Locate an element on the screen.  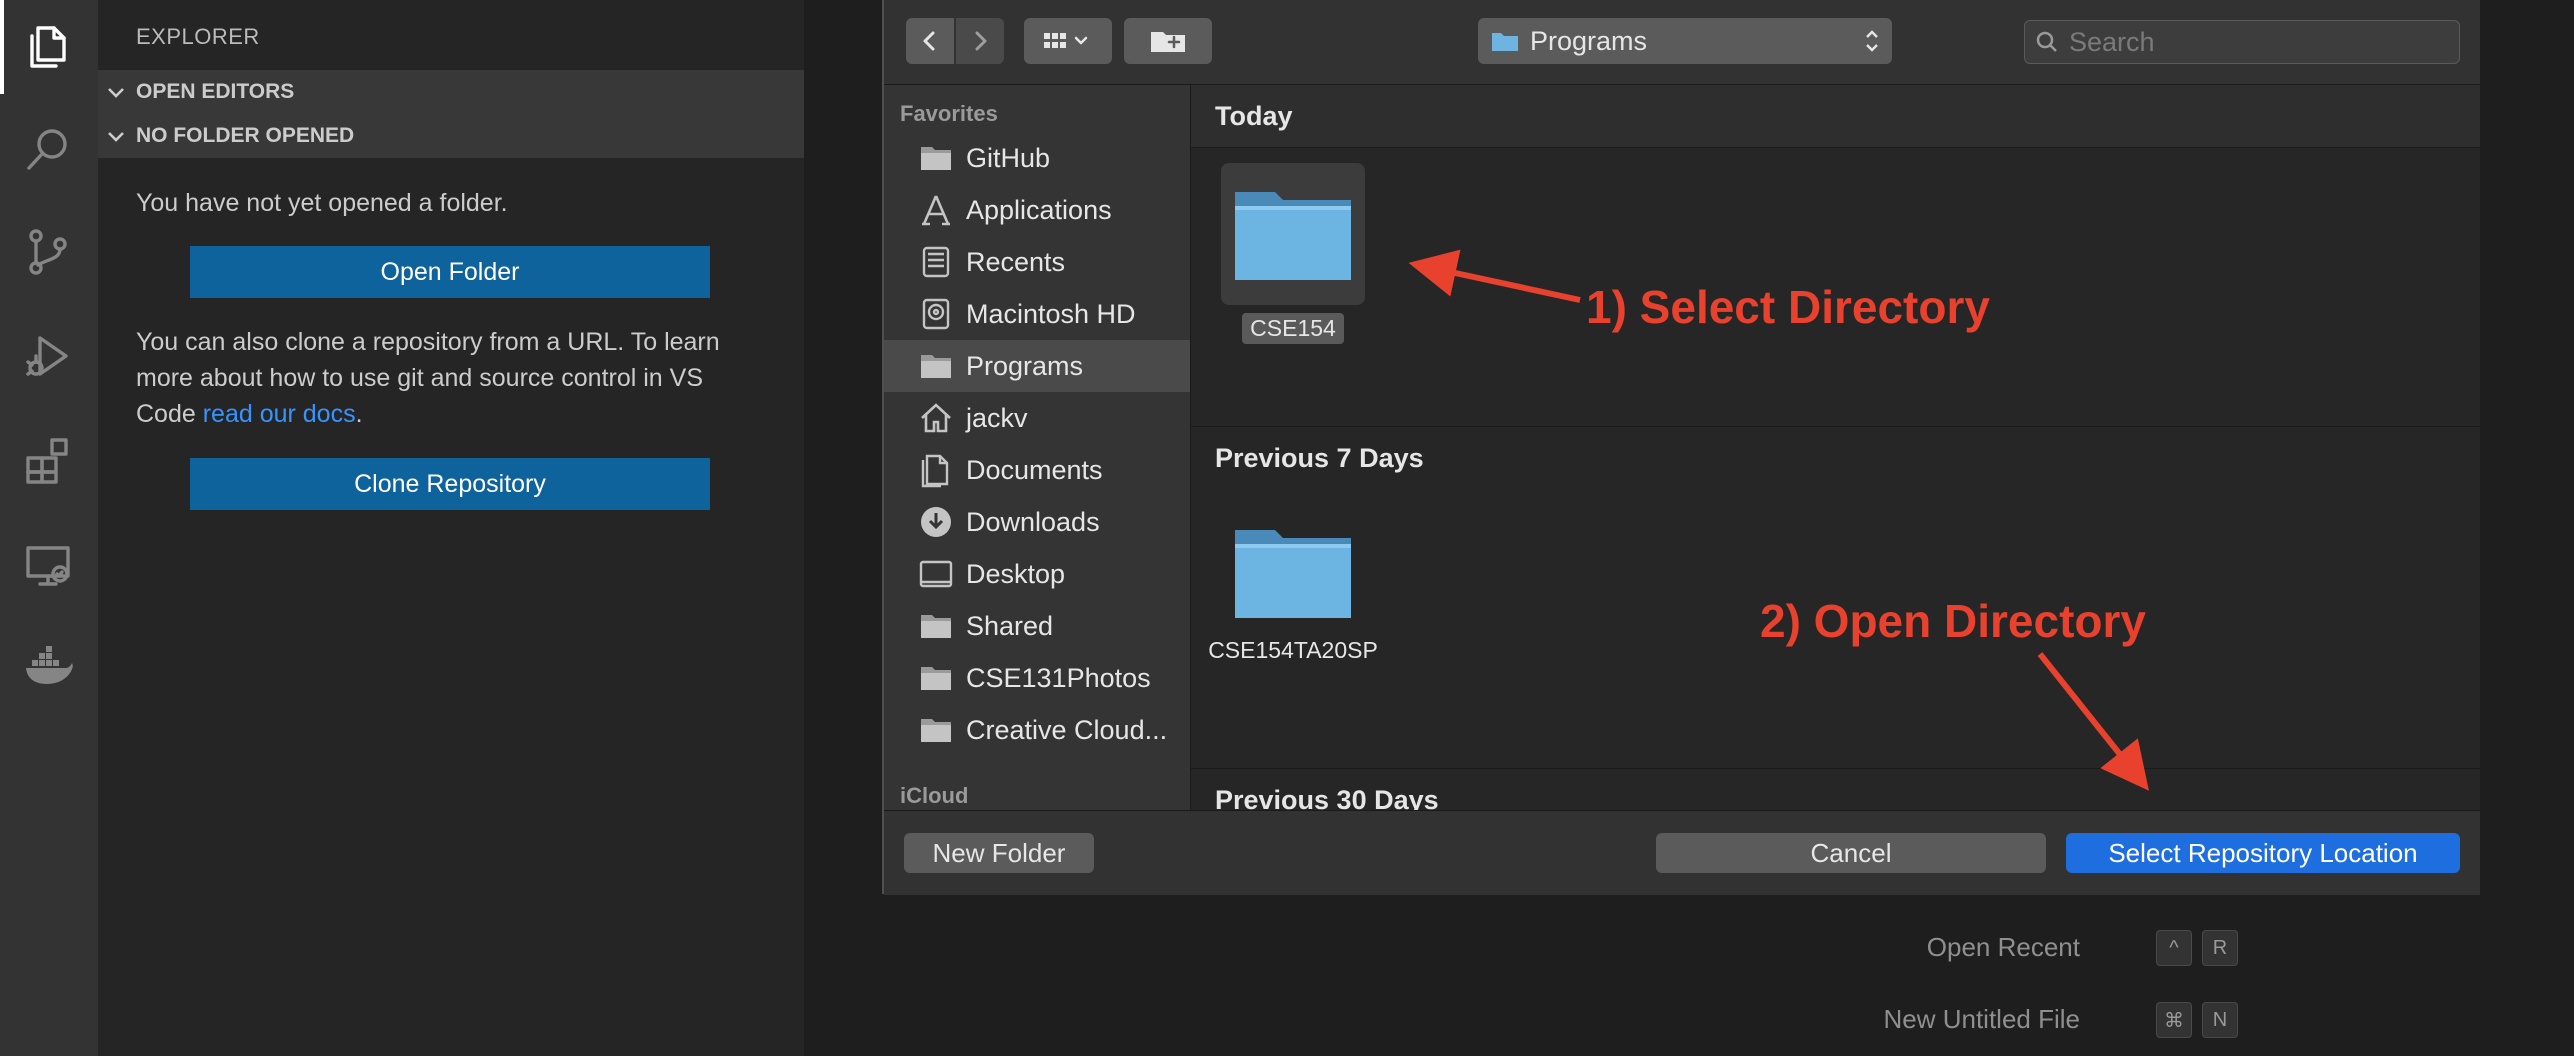
annotation-arrows is located at coordinates (1778, 520).